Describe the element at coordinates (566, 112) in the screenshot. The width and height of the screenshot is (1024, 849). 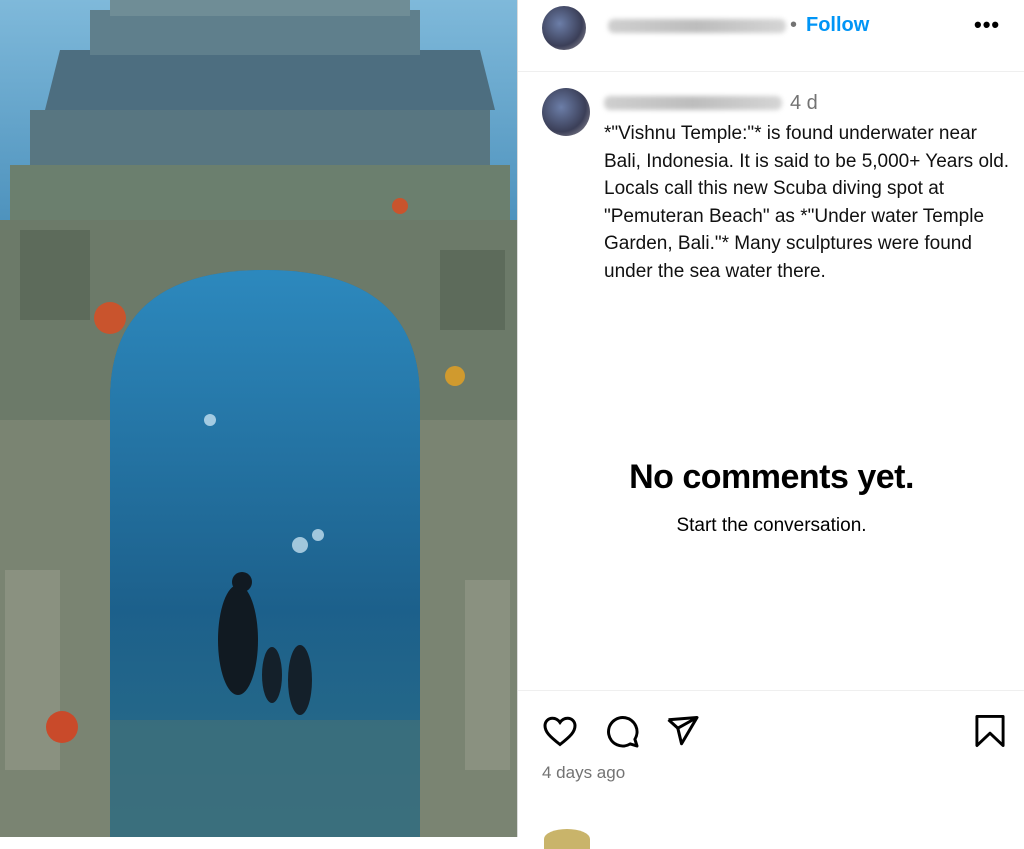
I see `caption-author-avatar` at that location.